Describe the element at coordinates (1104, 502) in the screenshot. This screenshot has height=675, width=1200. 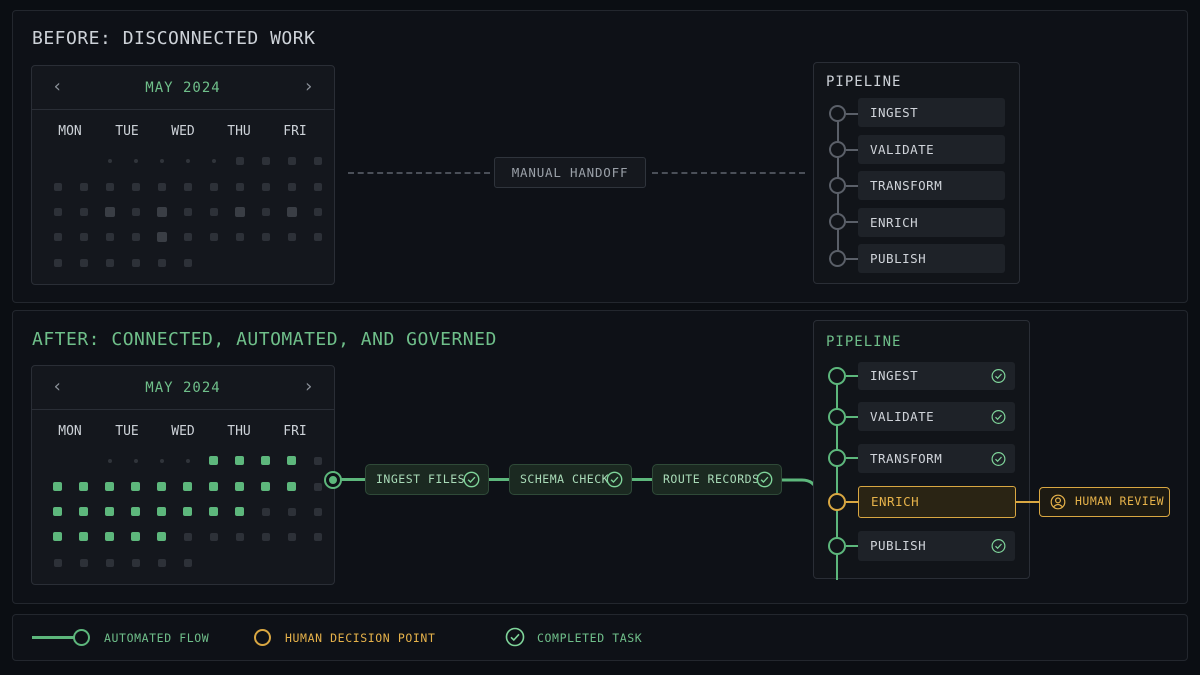
I see `human-review-badge: HUMAN REVIEW` at that location.